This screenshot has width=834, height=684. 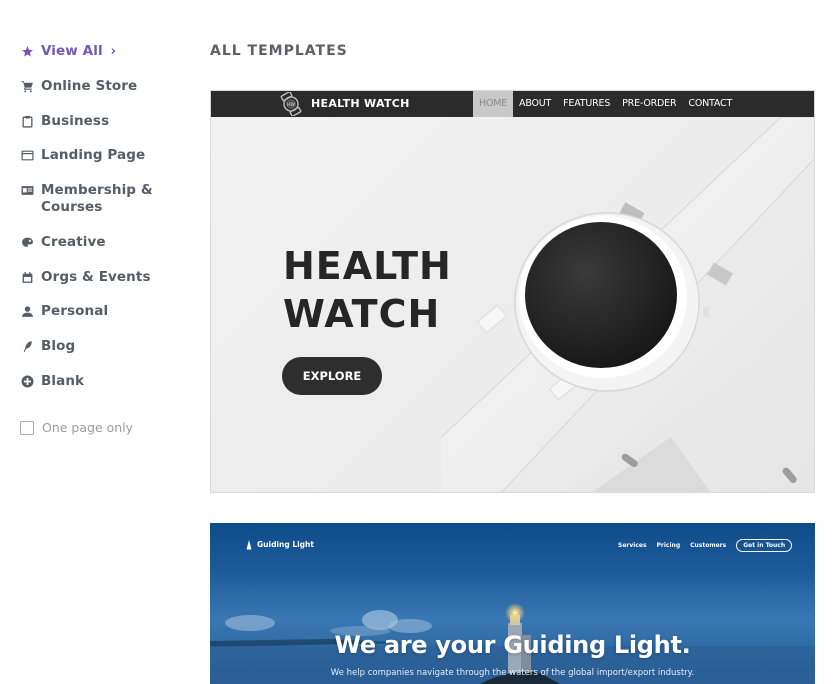 I want to click on person-icon, so click(x=27, y=311).